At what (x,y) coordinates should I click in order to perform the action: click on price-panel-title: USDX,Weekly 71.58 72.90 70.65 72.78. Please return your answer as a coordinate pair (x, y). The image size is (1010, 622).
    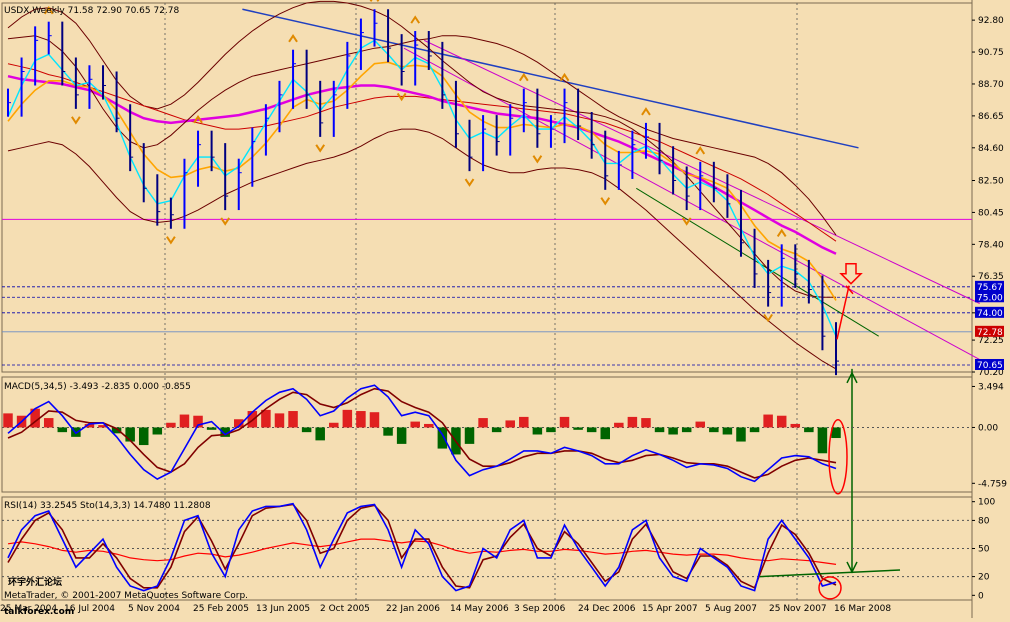
    Looking at the image, I should click on (92, 11).